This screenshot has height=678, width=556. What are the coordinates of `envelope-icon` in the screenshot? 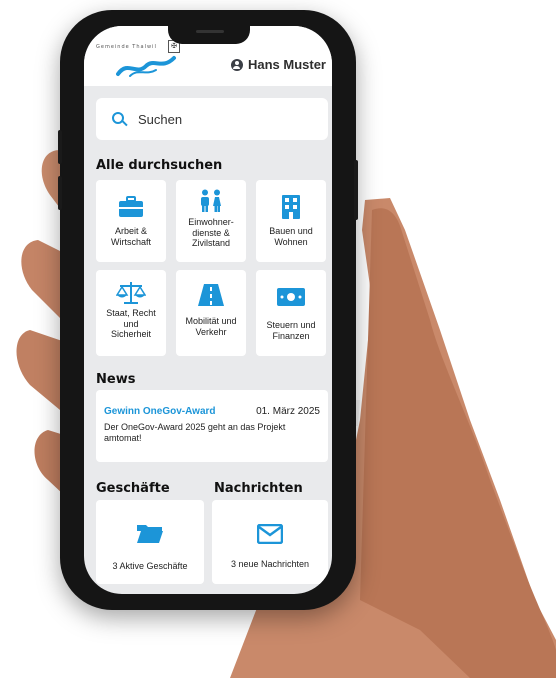 It's located at (270, 536).